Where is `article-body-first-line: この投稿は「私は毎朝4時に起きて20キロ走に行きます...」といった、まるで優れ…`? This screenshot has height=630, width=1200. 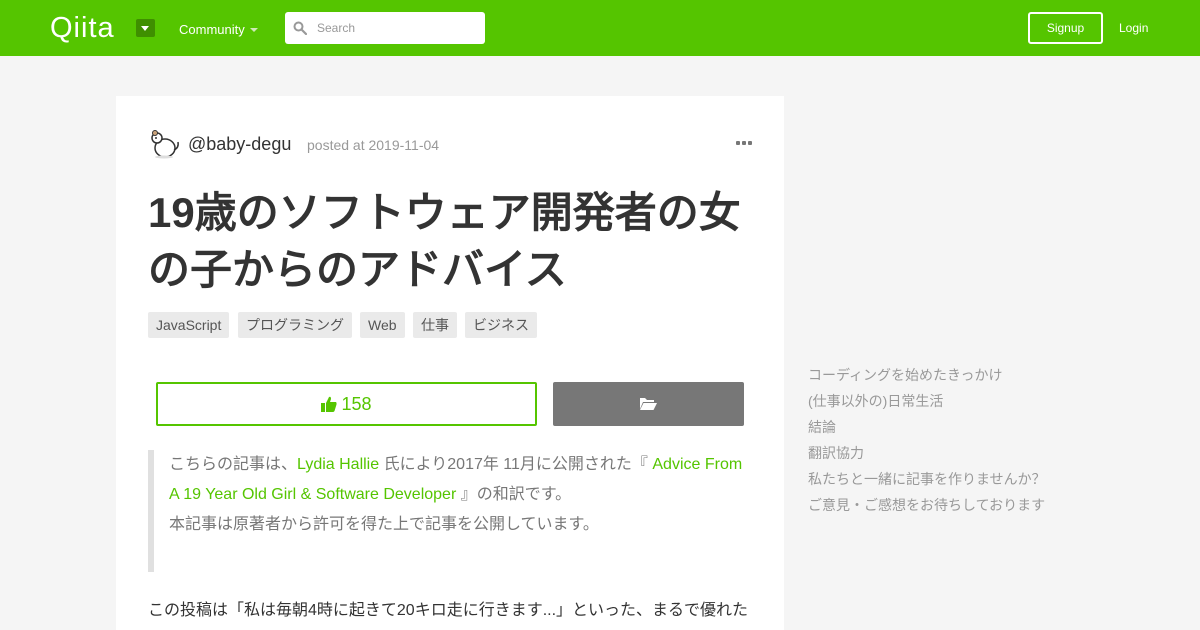
article-body-first-line: この投稿は「私は毎朝4時に起きて20キロ走に行きます...」といった、まるで優れ… is located at coordinates (448, 610).